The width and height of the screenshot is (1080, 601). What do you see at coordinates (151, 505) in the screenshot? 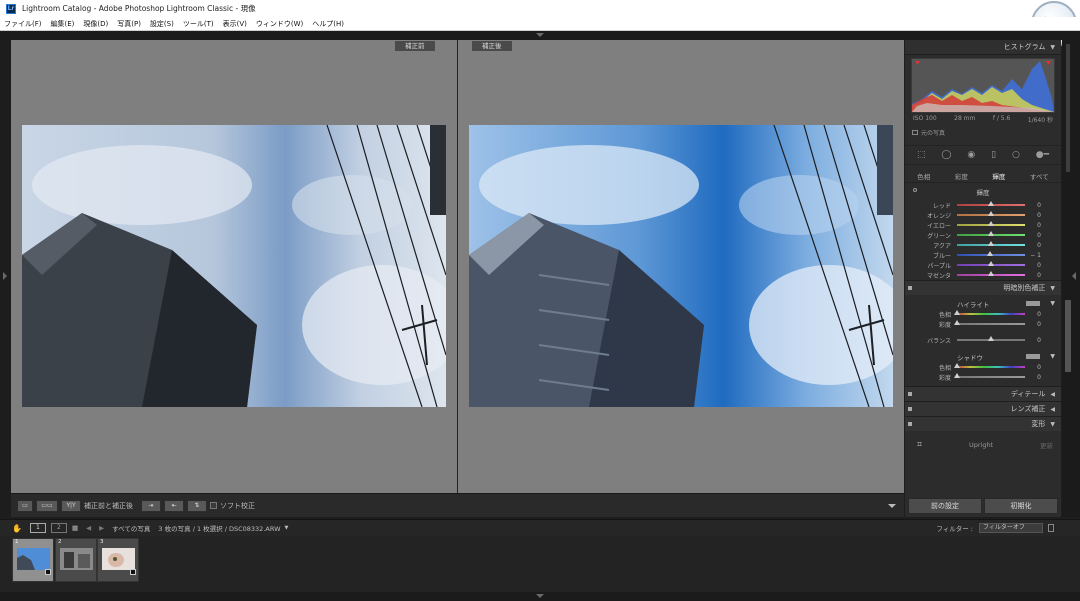
I see `copy-before-to-after-button: ⇥` at bounding box center [151, 505].